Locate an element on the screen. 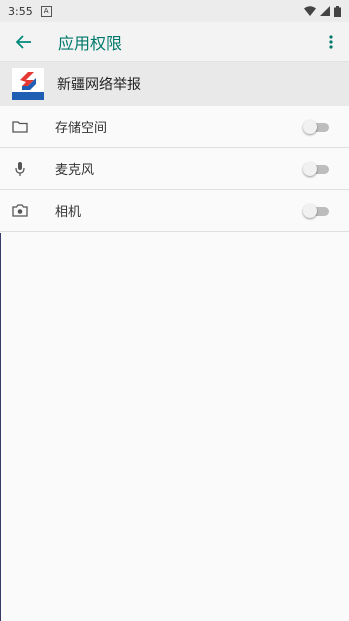  back-button is located at coordinates (24, 42).